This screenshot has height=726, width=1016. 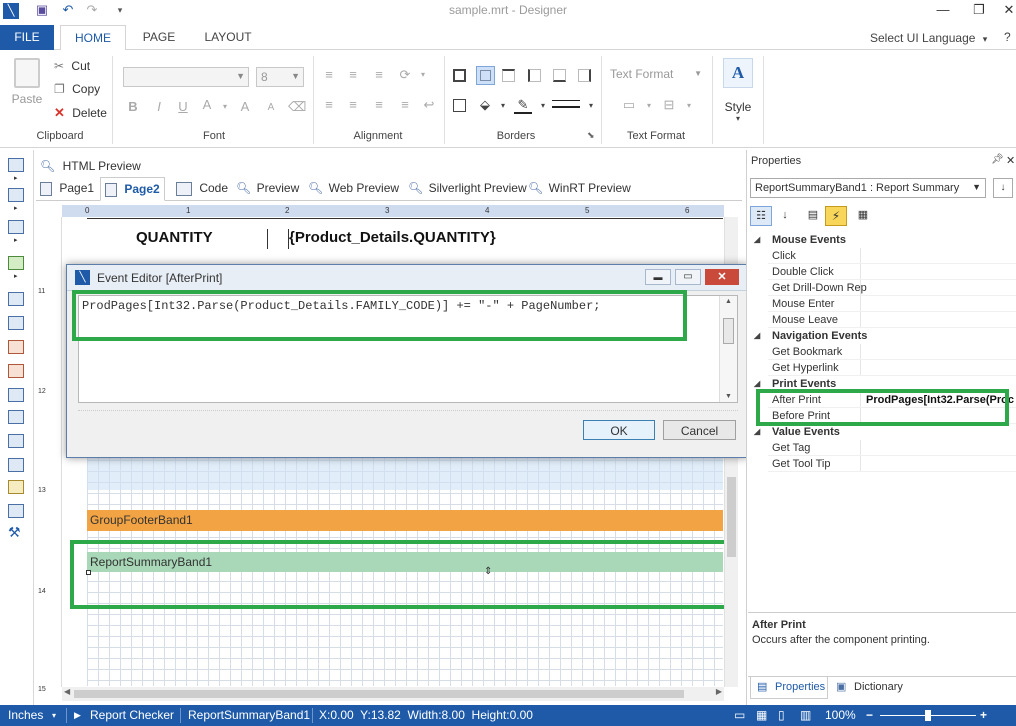 I want to click on clear-format-icon: ⌫, so click(x=297, y=107).